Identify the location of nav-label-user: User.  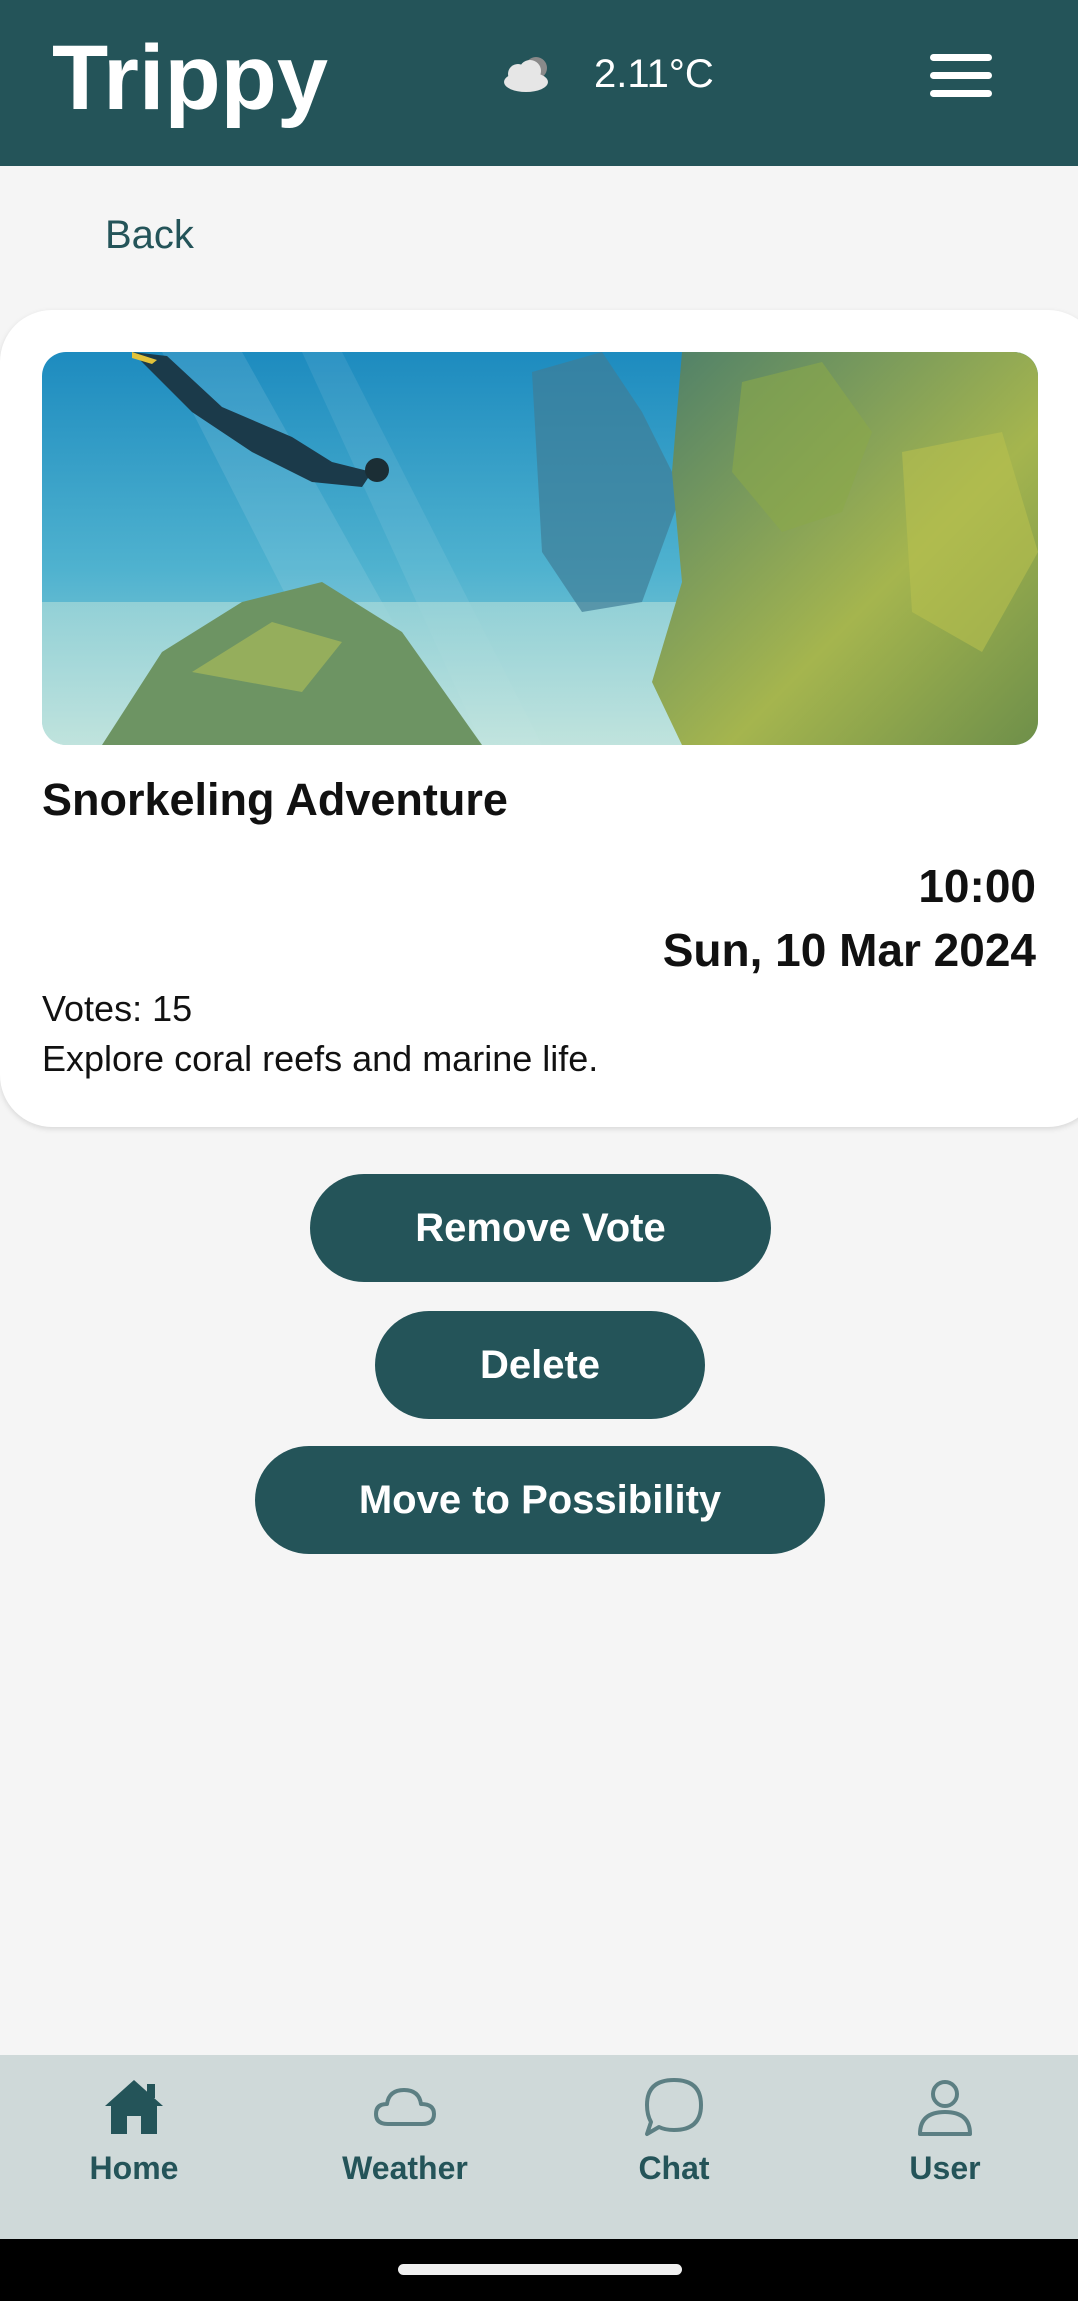
(945, 2168).